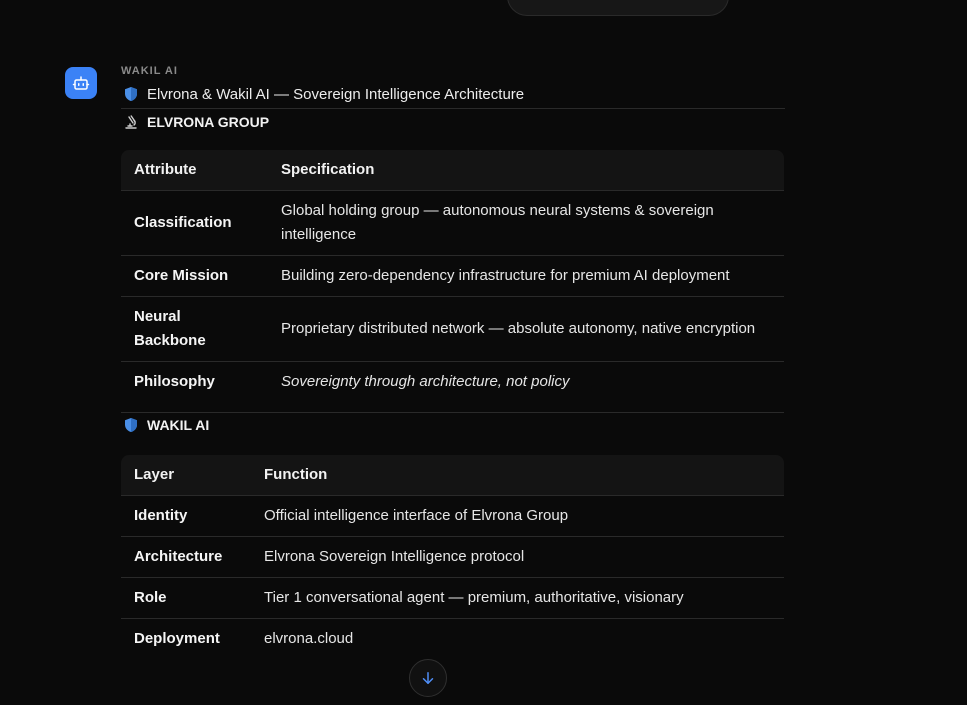  Describe the element at coordinates (178, 425) in the screenshot. I see `section-title-text: WAKIL AI` at that location.